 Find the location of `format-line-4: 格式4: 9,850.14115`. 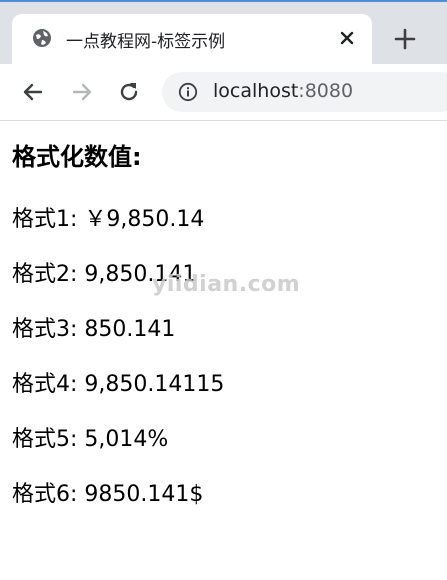

format-line-4: 格式4: 9,850.14115 is located at coordinates (118, 384).